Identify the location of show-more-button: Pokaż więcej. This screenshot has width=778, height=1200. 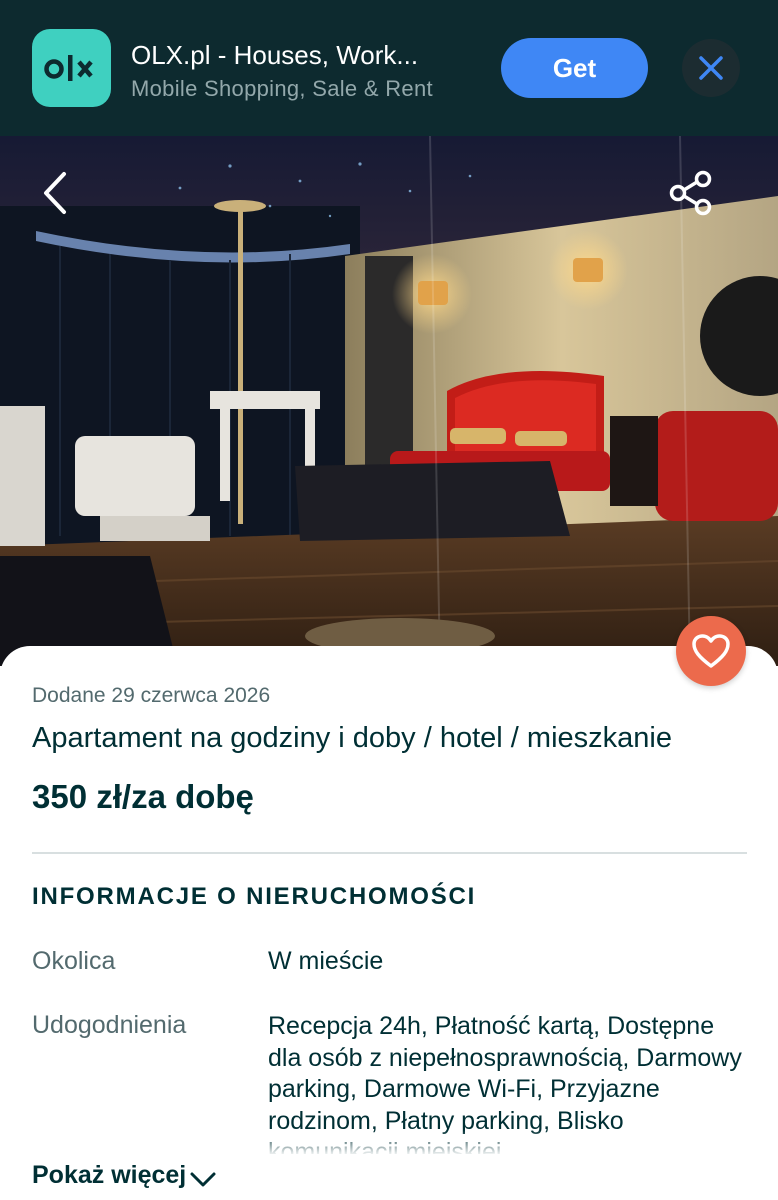
(125, 1175).